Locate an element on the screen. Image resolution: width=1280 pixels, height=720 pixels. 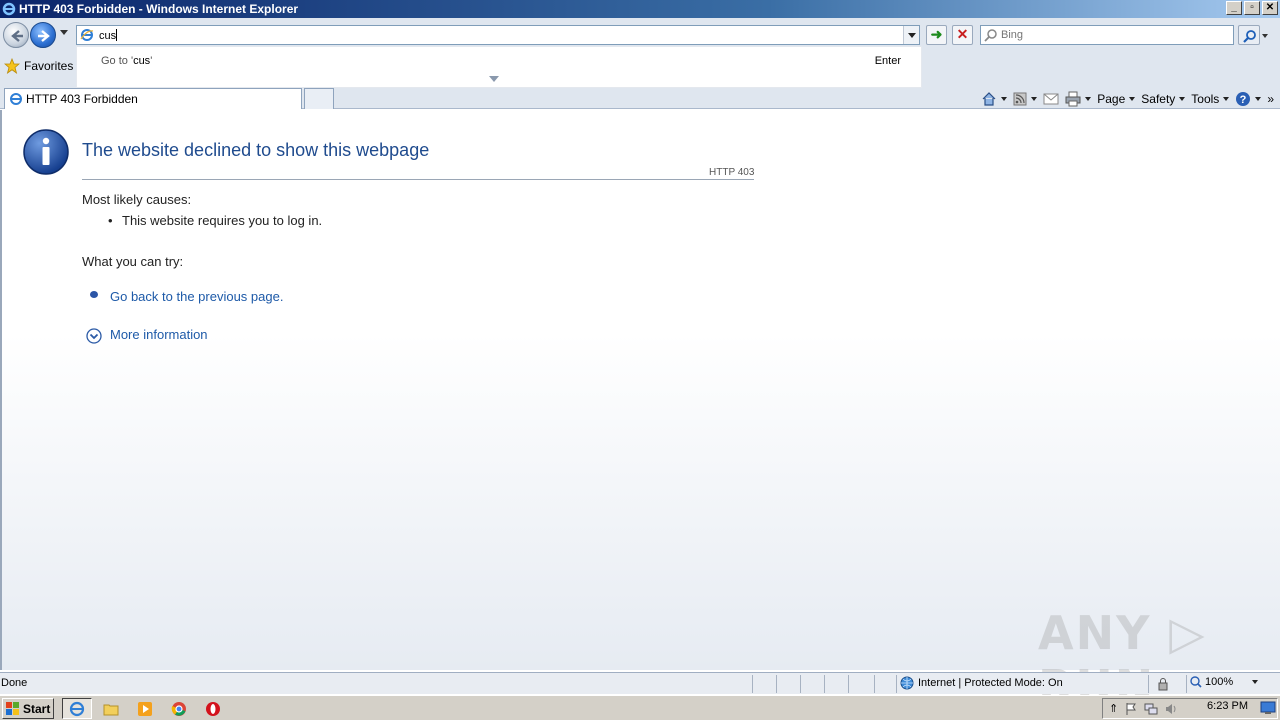
print-button is located at coordinates (1078, 99).